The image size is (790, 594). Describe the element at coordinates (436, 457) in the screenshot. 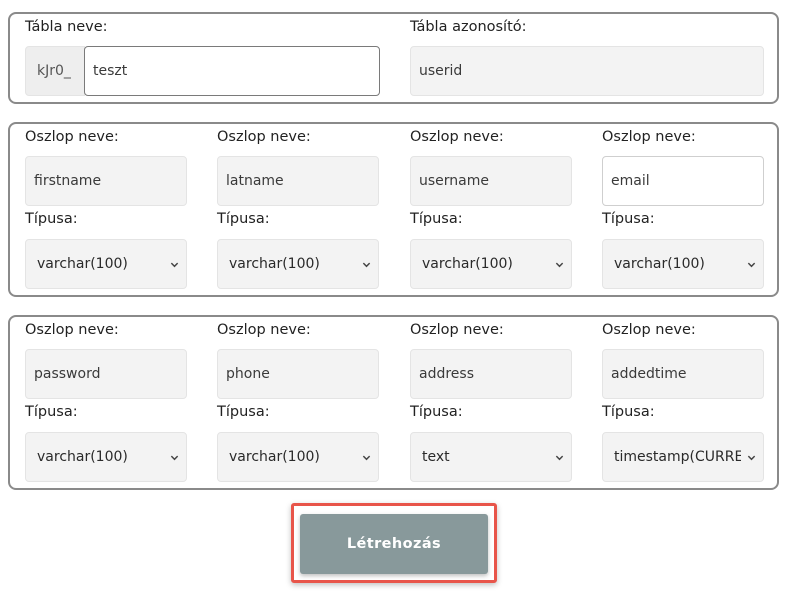

I see `select-value: text` at that location.